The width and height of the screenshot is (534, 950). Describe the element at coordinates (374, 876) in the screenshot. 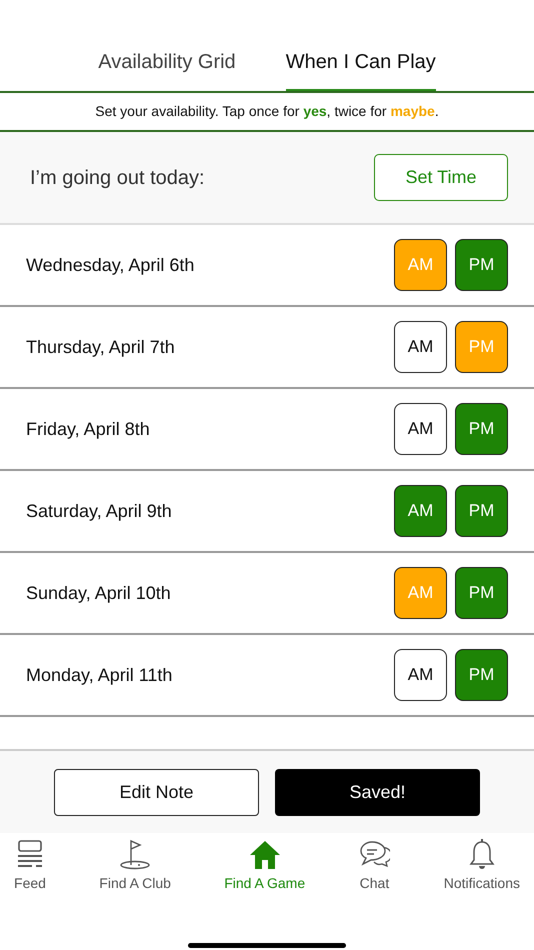

I see `nav-tab: Chat` at that location.